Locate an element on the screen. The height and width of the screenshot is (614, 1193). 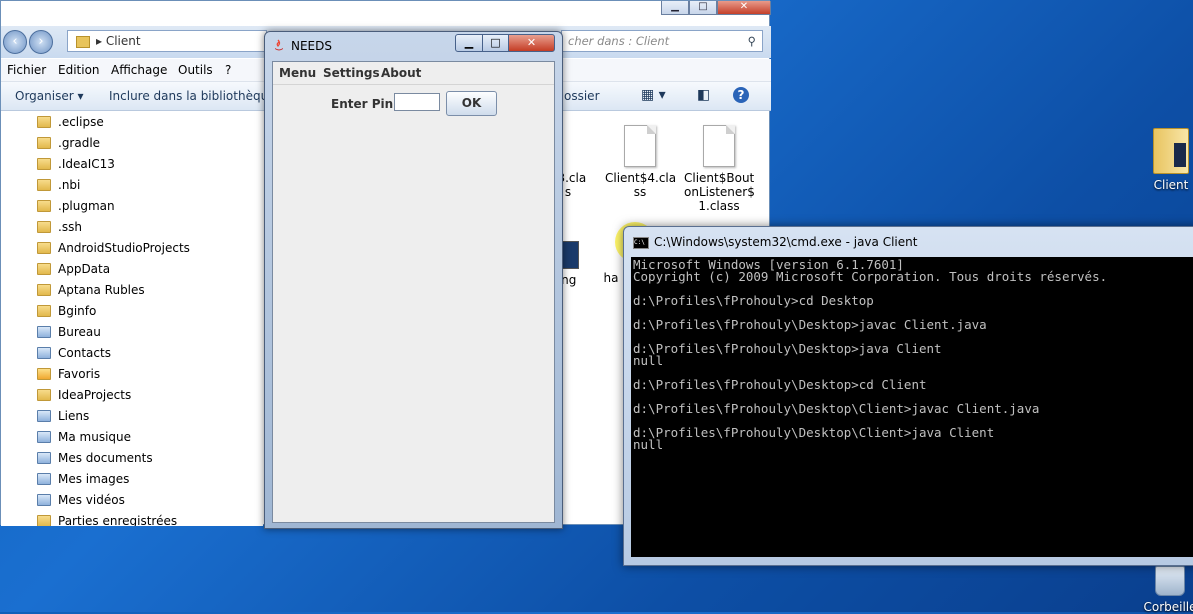
new-folder-button: ossier is located at coordinates (582, 96).